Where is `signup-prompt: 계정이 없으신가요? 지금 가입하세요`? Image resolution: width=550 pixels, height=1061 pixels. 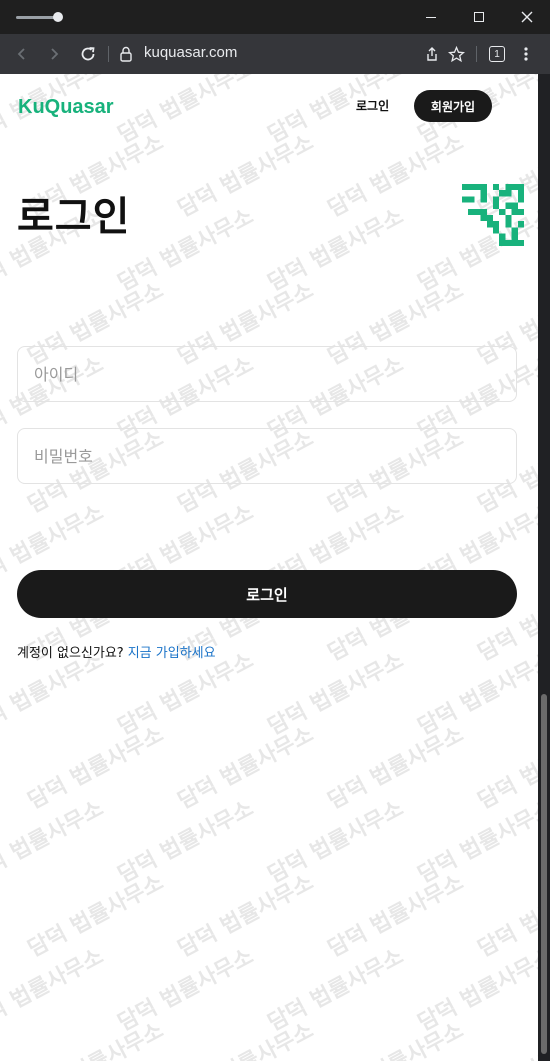 signup-prompt: 계정이 없으신가요? 지금 가입하세요 is located at coordinates (116, 651).